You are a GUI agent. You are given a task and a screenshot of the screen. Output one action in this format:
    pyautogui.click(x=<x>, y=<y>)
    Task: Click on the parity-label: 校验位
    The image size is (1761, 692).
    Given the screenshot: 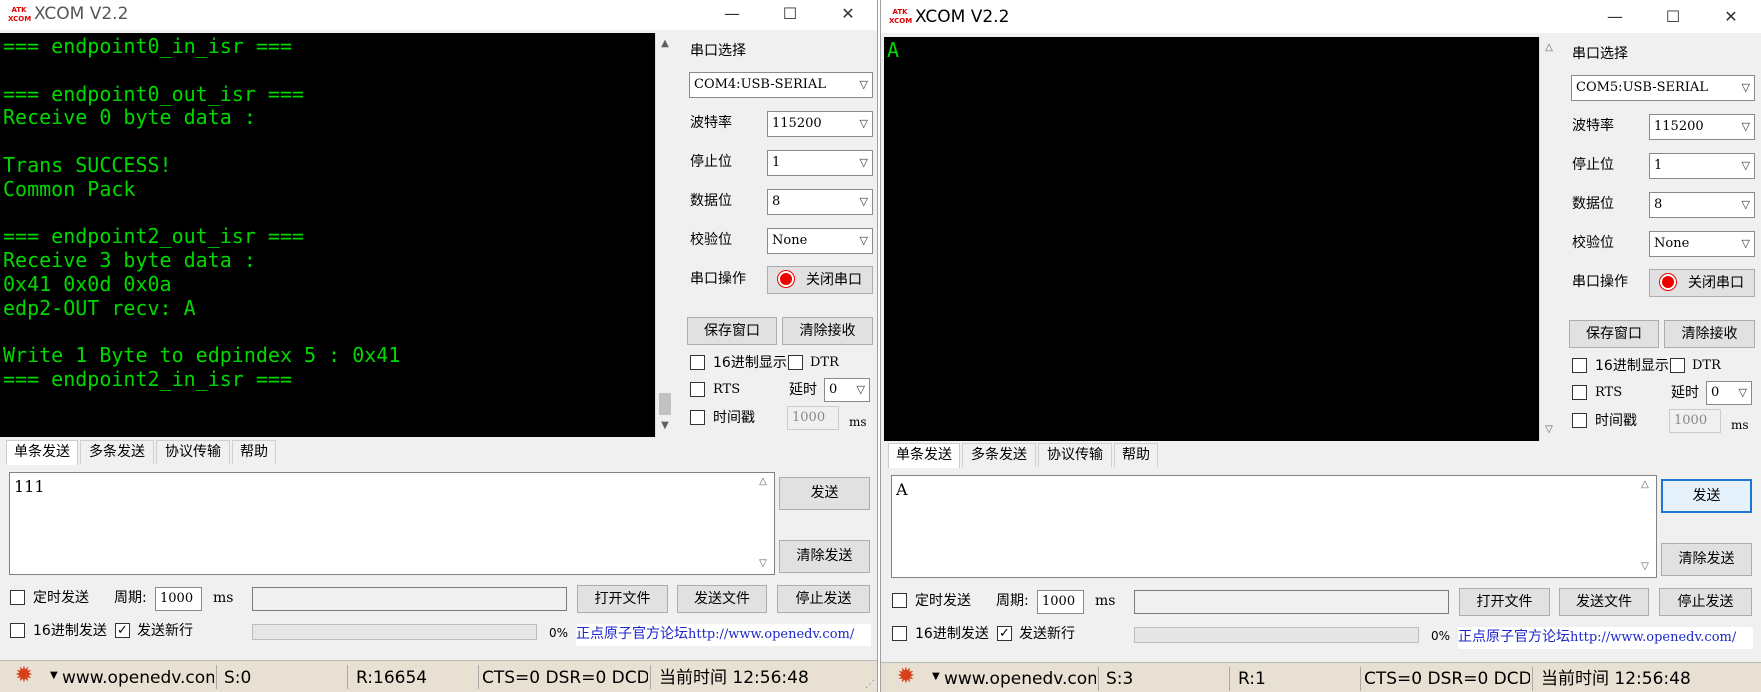 What is the action you would take?
    pyautogui.click(x=711, y=240)
    